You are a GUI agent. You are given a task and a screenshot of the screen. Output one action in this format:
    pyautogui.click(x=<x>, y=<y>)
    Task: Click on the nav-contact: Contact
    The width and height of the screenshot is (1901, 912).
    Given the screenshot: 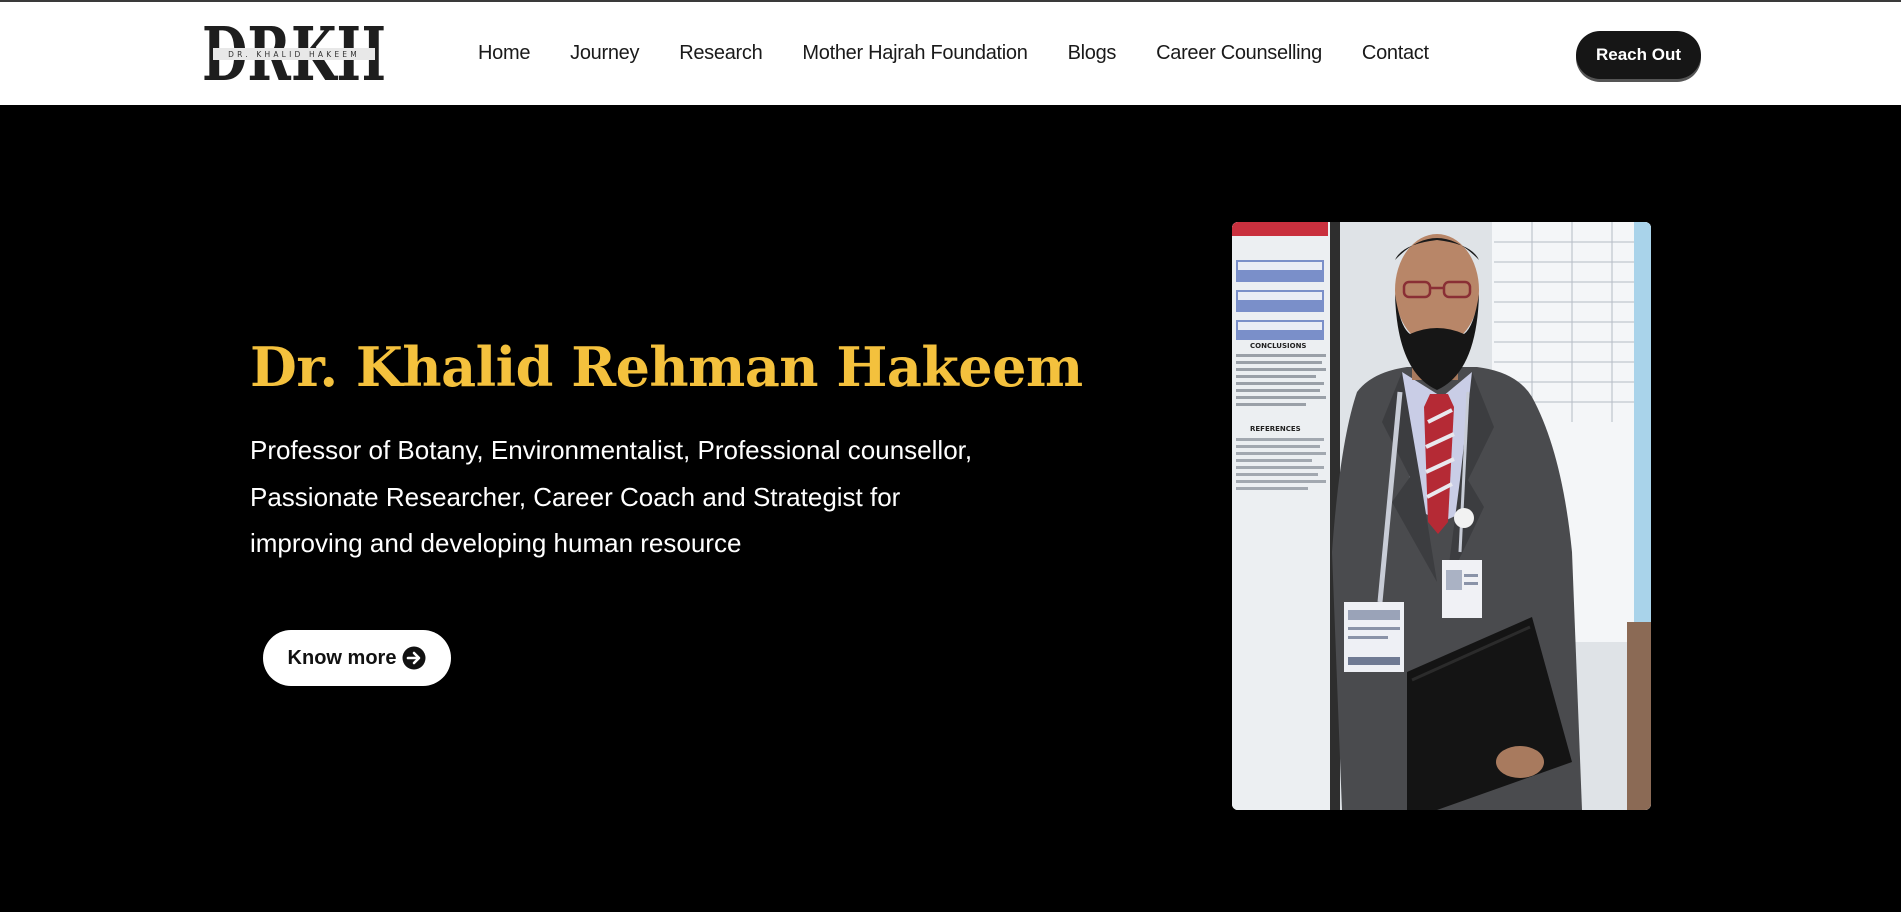 What is the action you would take?
    pyautogui.click(x=1395, y=53)
    